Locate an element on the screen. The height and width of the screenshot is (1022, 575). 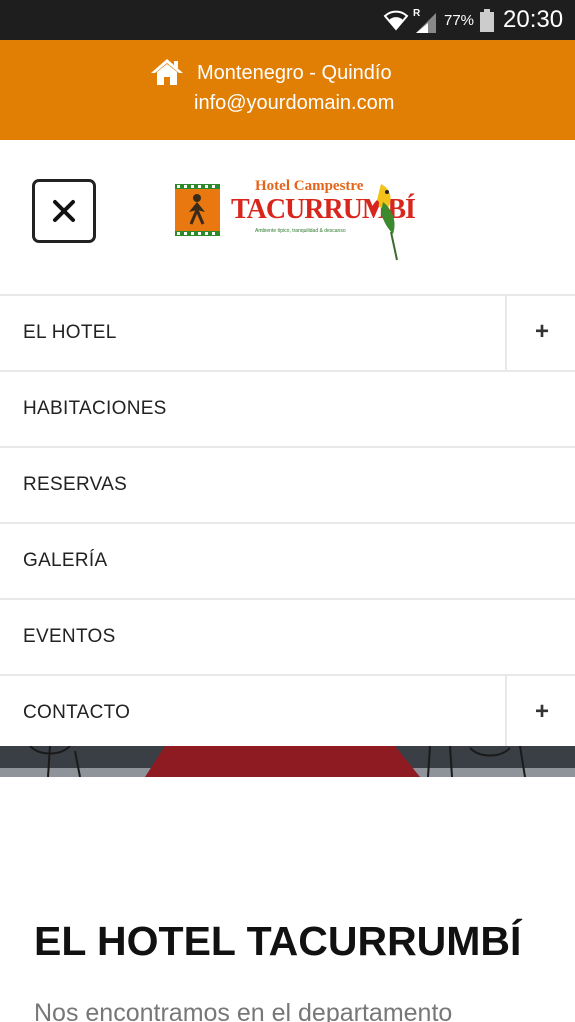
signal-icon is located at coordinates (426, 23).